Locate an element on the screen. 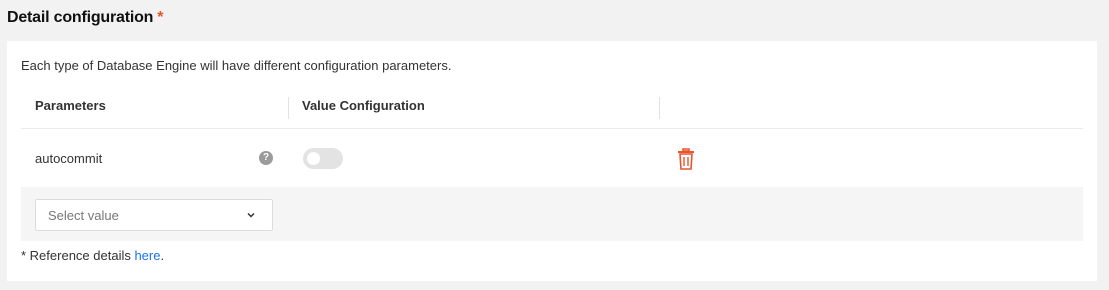  trash-icon is located at coordinates (686, 159).